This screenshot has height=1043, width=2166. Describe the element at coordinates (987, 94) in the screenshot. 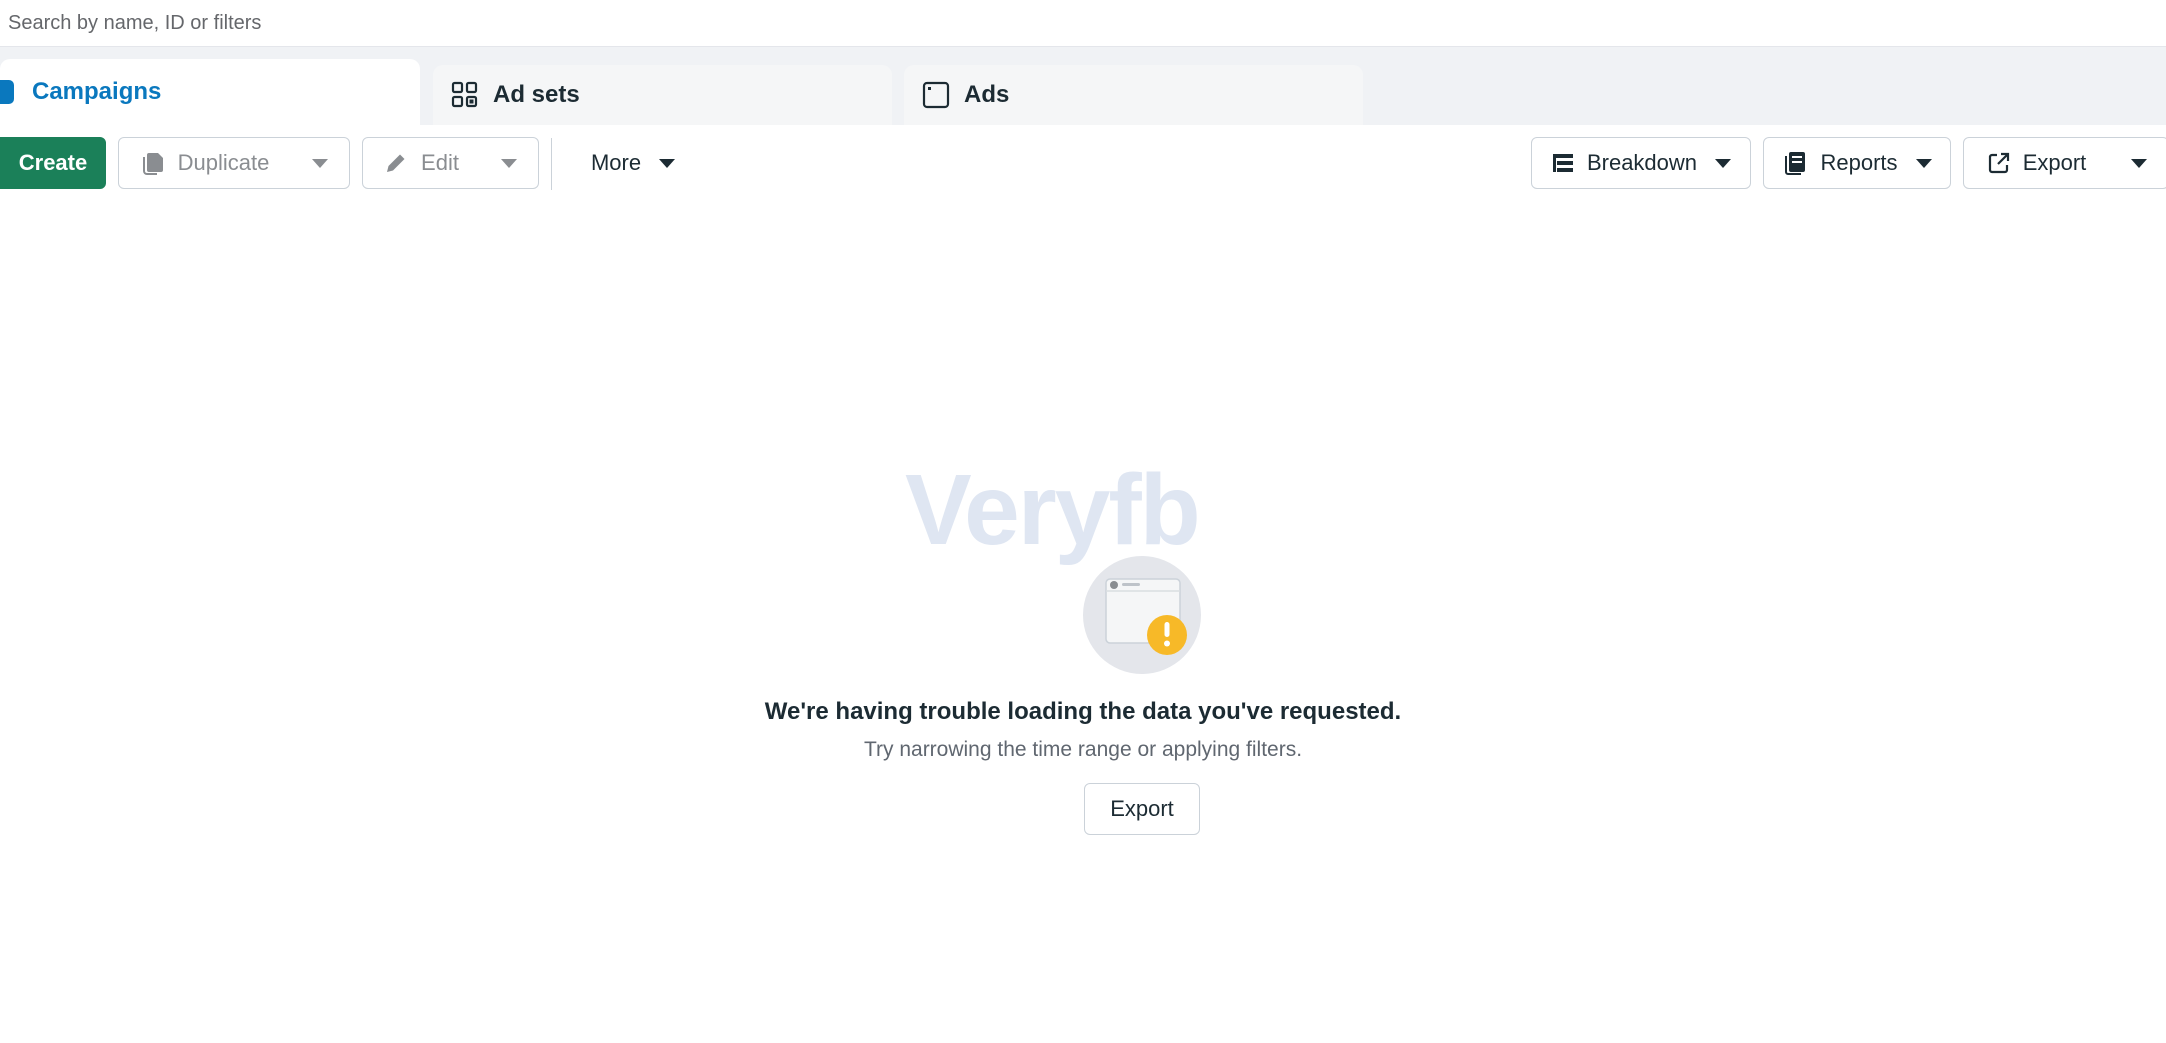

I see `tab-ads-label: Ads` at that location.